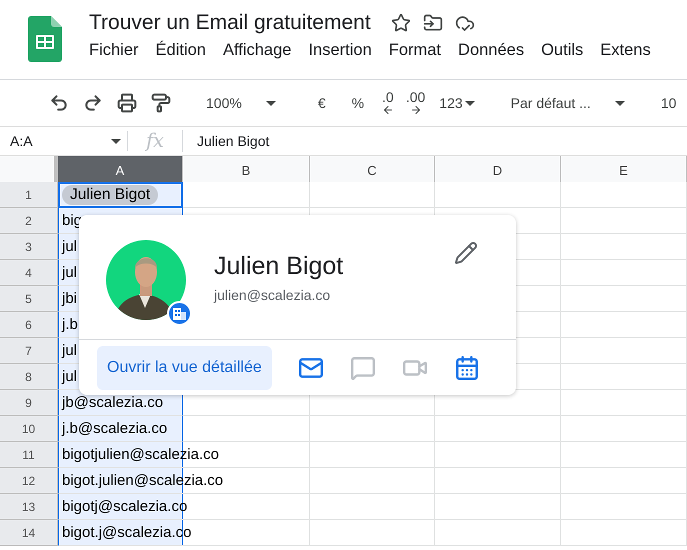 This screenshot has width=687, height=550. I want to click on row-header: 1, so click(29, 195).